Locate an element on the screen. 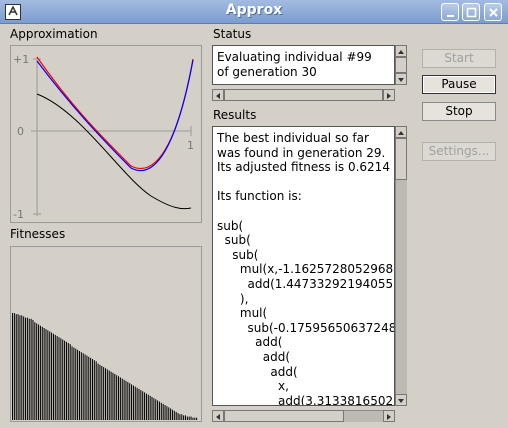  results-line: mul( is located at coordinates (242, 313).